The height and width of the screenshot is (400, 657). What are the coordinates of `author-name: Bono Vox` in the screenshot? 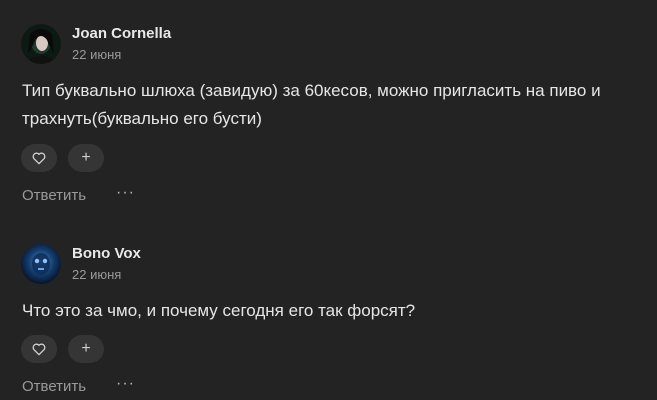 It's located at (106, 253).